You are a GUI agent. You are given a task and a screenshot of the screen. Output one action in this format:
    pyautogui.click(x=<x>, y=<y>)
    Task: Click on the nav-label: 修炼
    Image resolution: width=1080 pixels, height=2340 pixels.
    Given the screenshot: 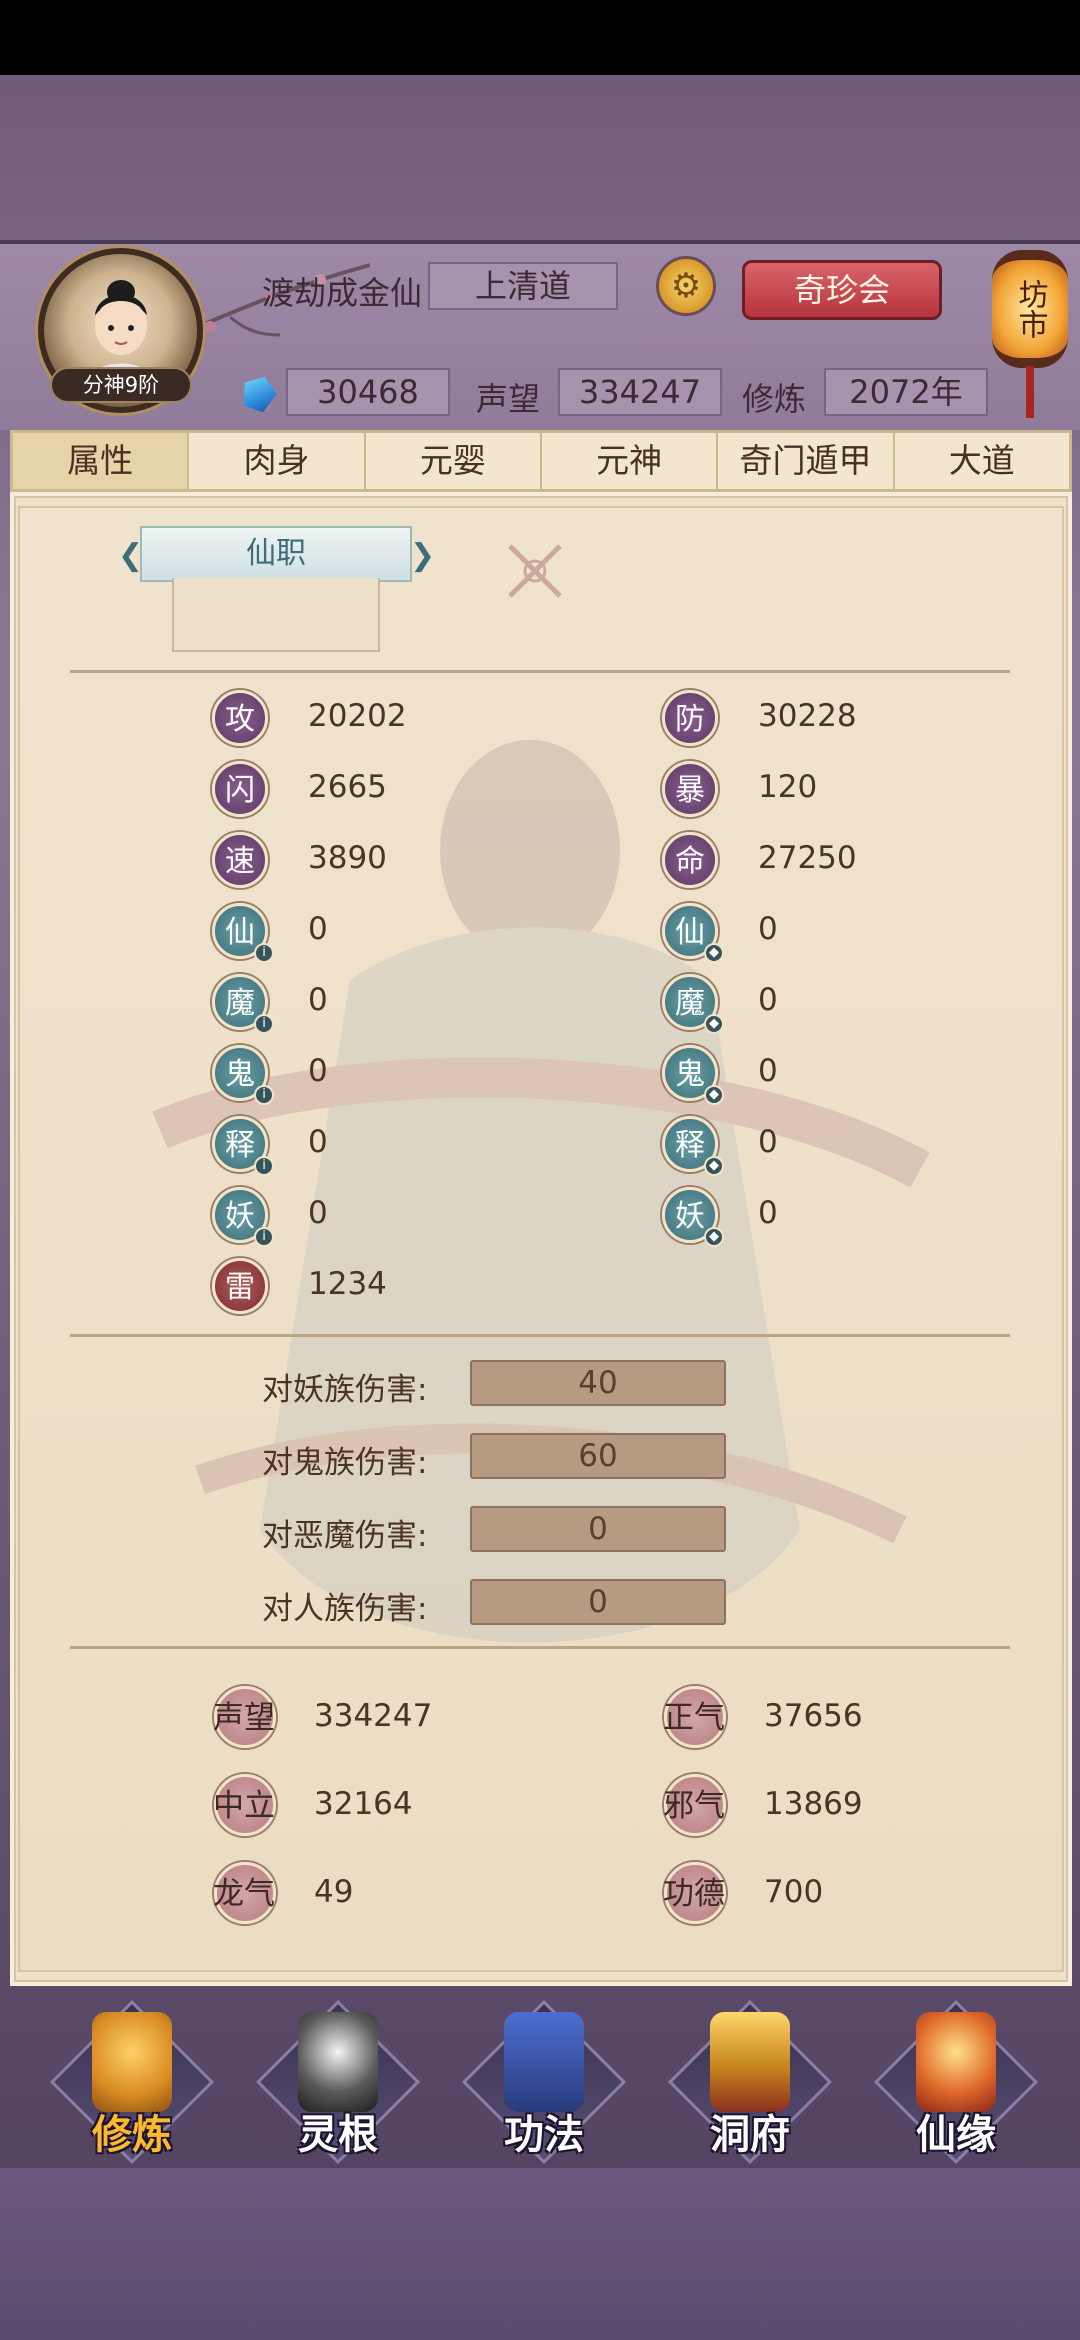 What is the action you would take?
    pyautogui.click(x=132, y=2135)
    